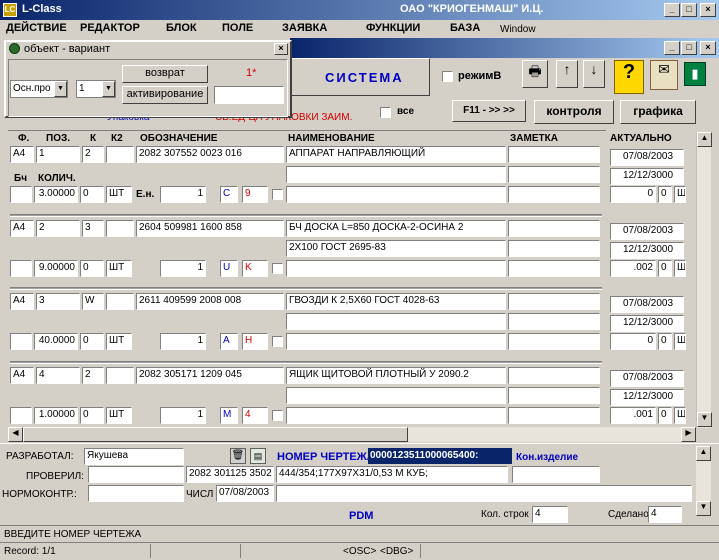 The image size is (719, 560). What do you see at coordinates (518, 29) in the screenshot?
I see `menu-window: Window` at bounding box center [518, 29].